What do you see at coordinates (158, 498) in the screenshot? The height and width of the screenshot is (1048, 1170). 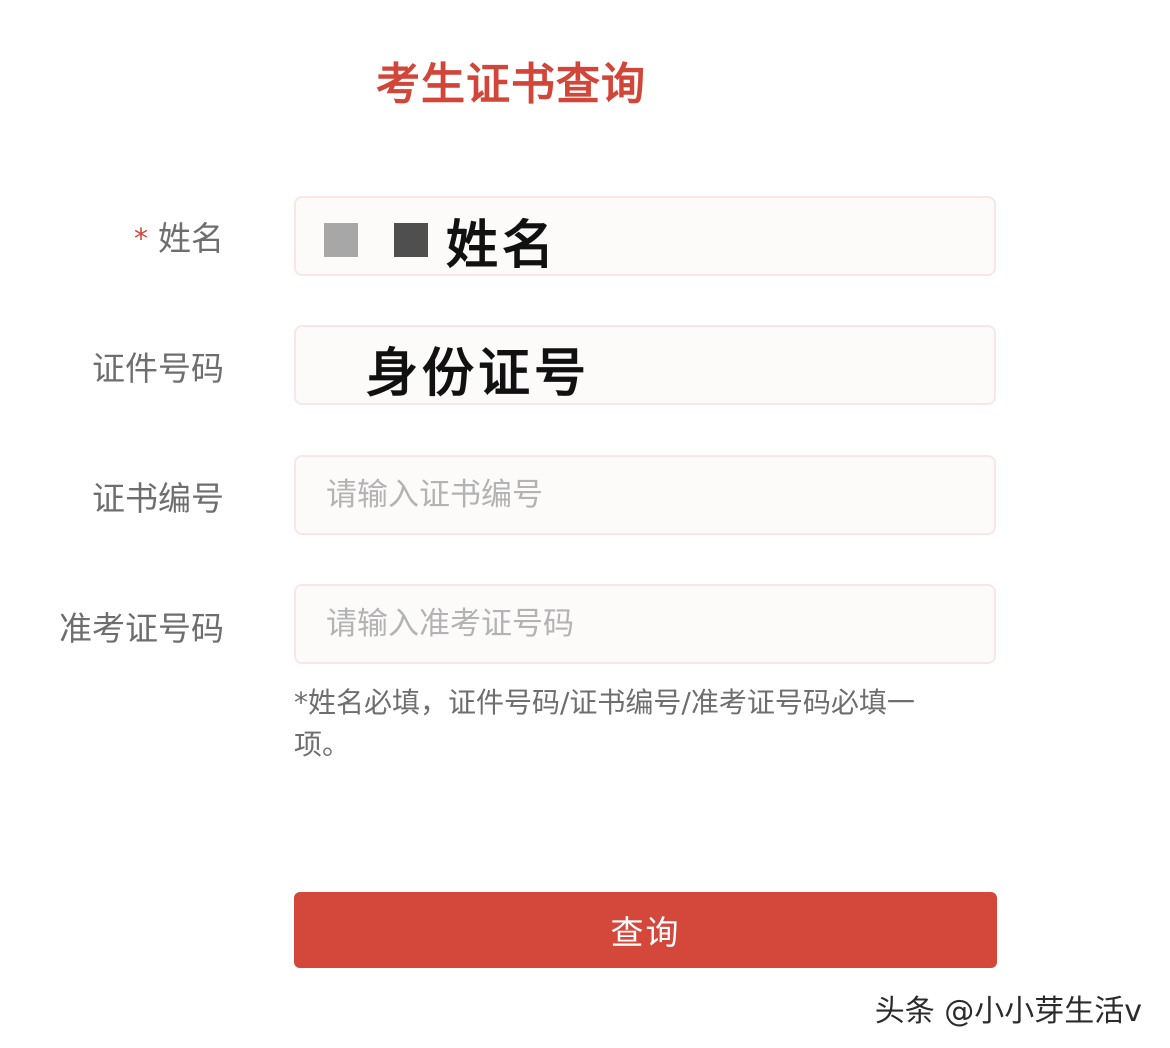 I see `cert-number-label: 证书编号` at bounding box center [158, 498].